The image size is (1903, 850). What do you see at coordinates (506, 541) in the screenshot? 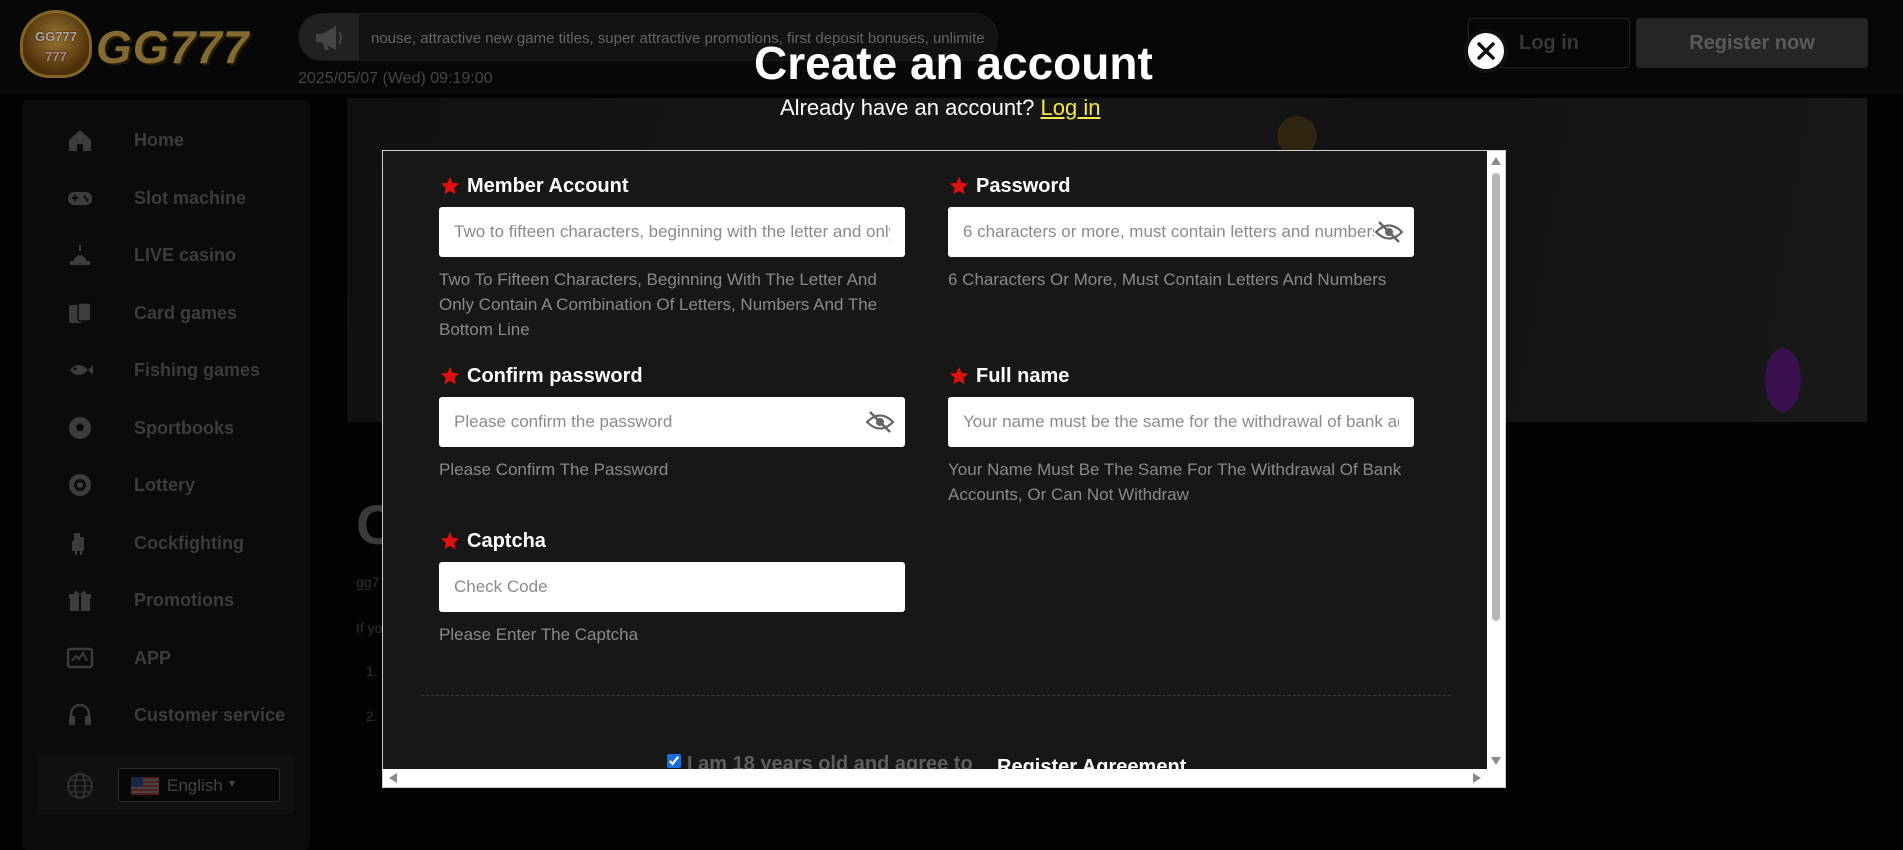
I see `field-label-text: Captcha` at bounding box center [506, 541].